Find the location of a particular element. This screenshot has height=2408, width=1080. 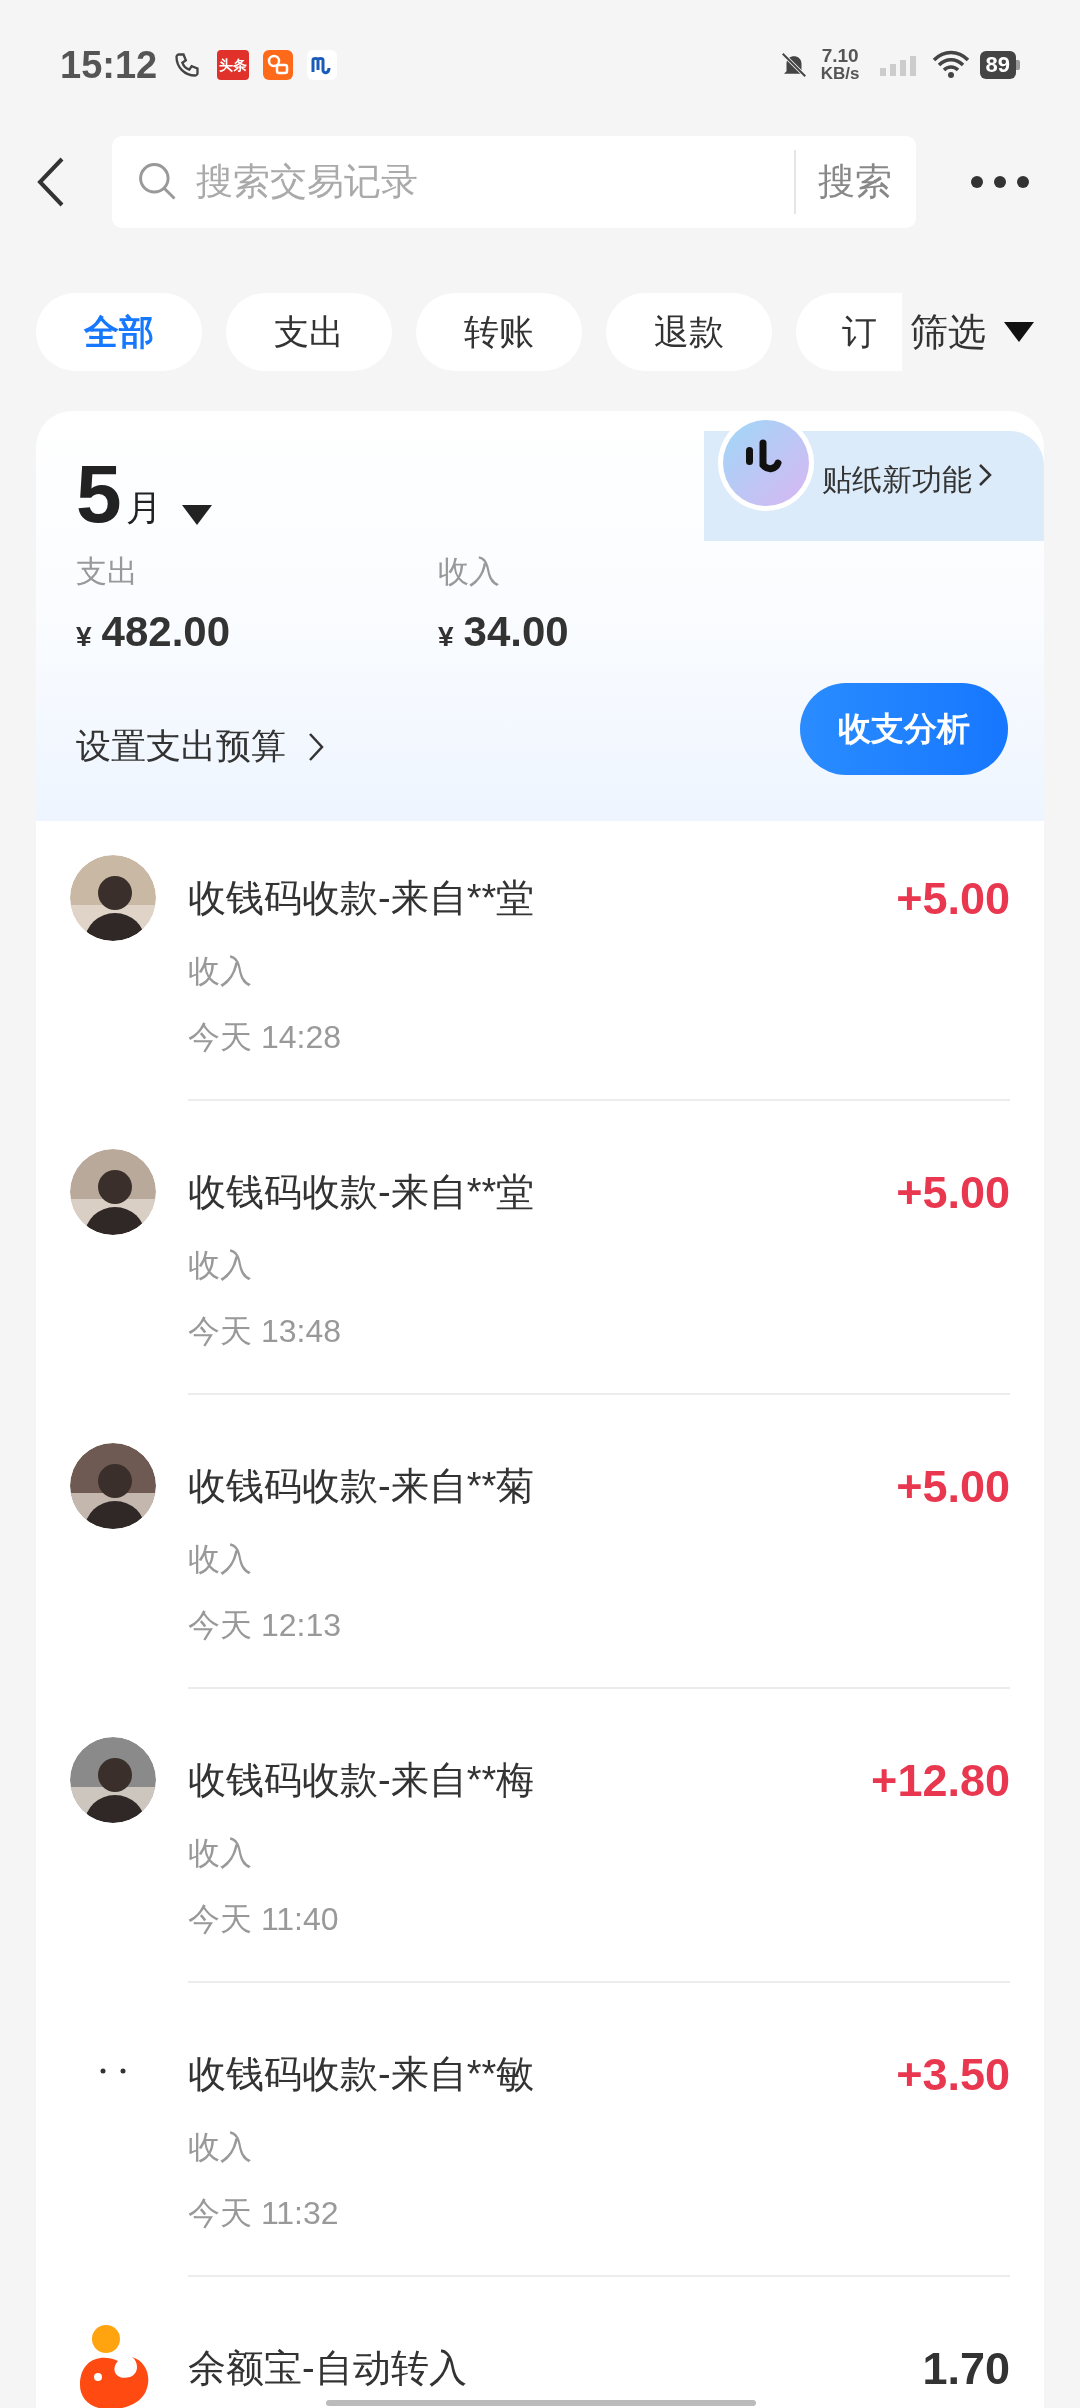

transaction-title: 收钱码收款-来自**菊 is located at coordinates (361, 1487).